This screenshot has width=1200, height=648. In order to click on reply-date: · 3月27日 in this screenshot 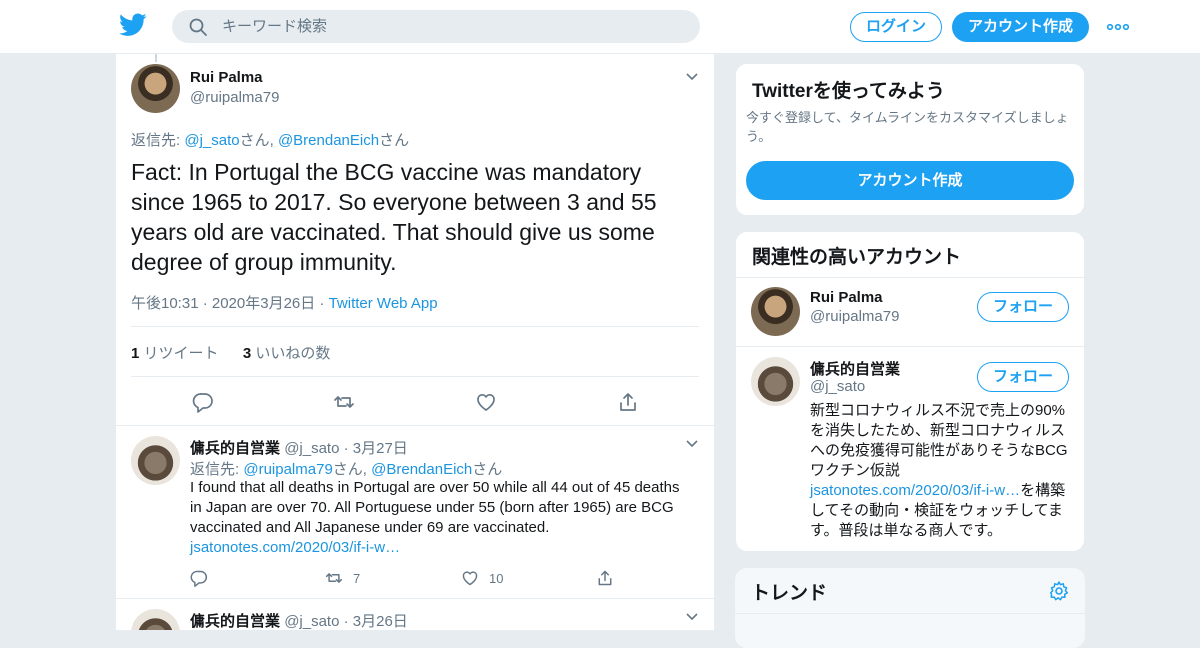, I will do `click(373, 448)`.